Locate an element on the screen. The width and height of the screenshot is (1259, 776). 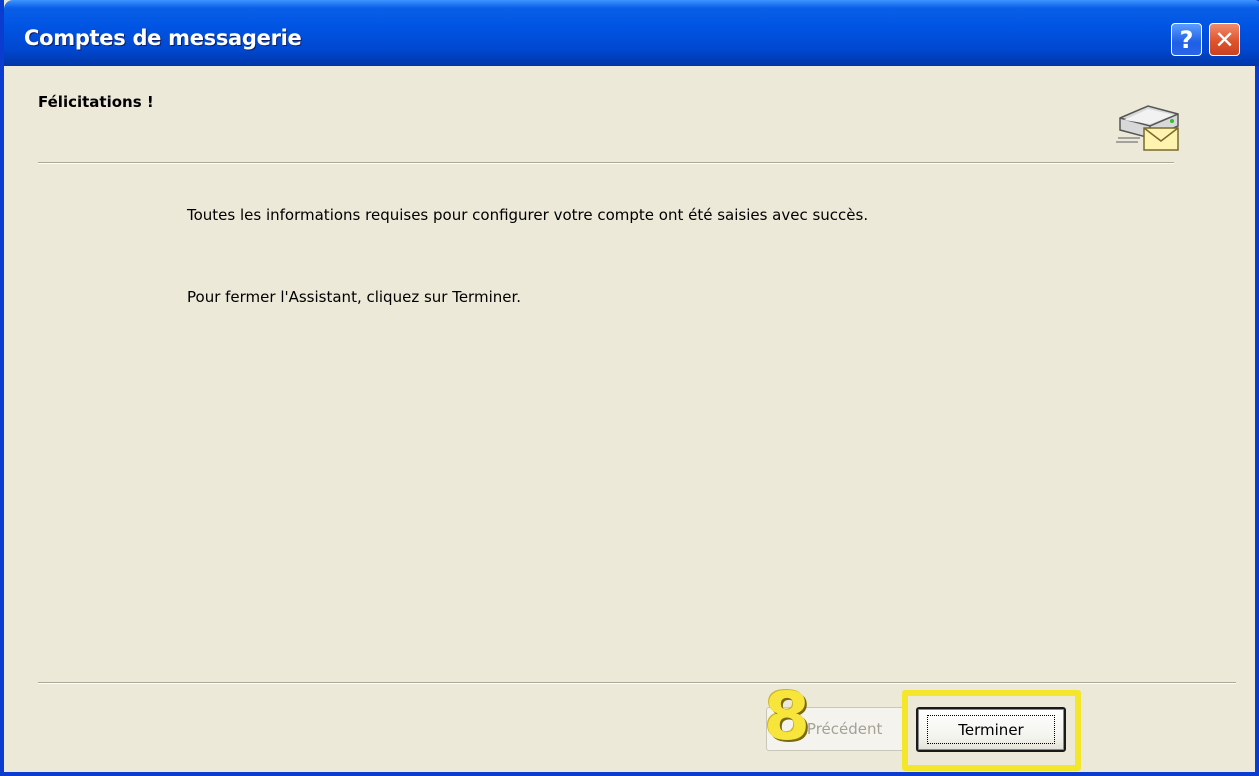
mail-server-icon is located at coordinates (1147, 128).